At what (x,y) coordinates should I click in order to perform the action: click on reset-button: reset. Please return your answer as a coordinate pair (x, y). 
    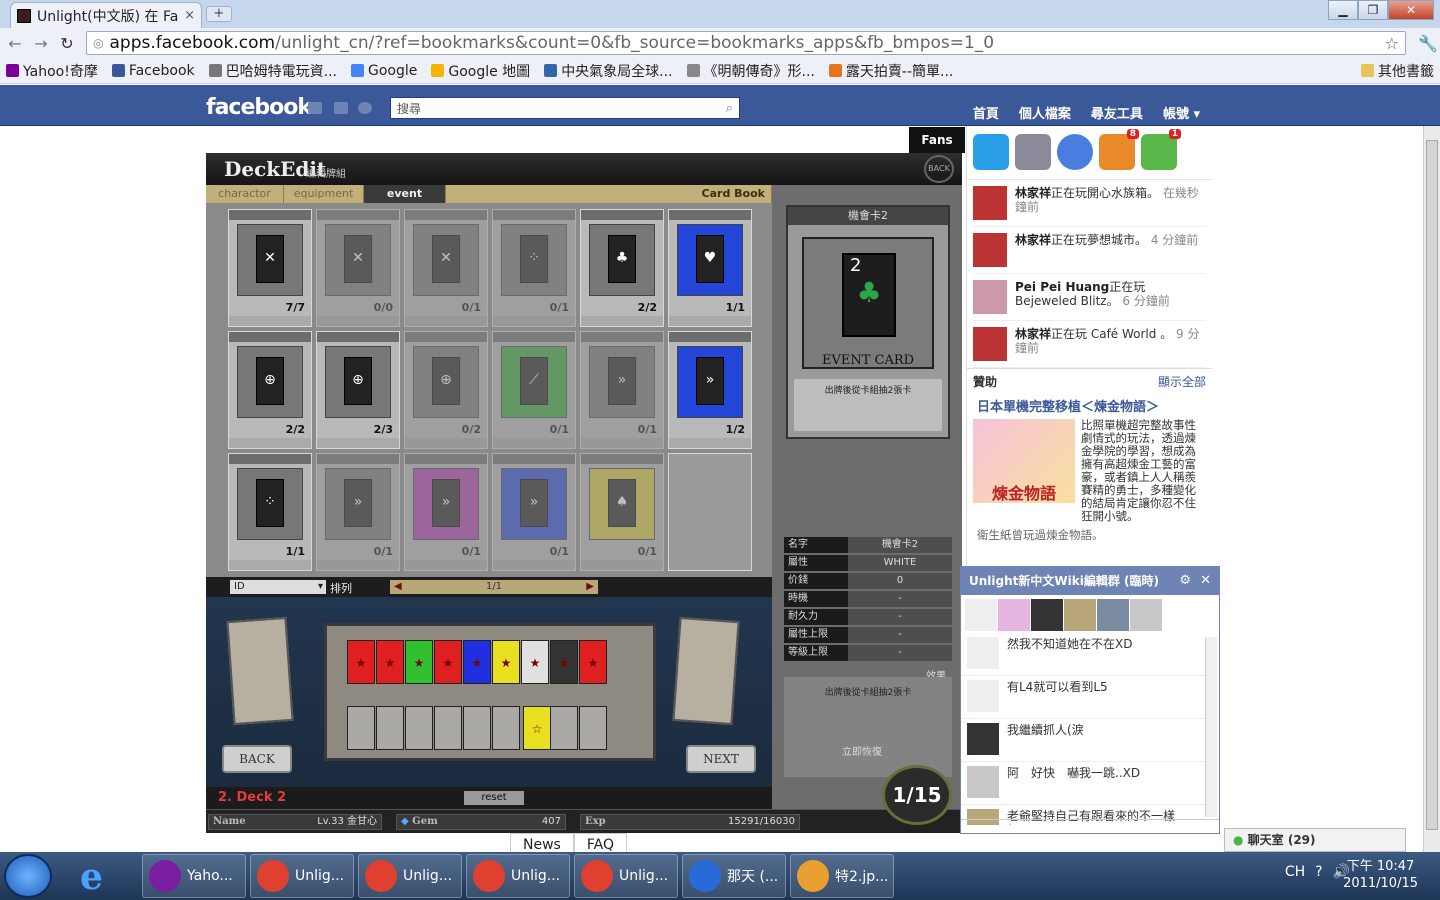
    Looking at the image, I should click on (494, 798).